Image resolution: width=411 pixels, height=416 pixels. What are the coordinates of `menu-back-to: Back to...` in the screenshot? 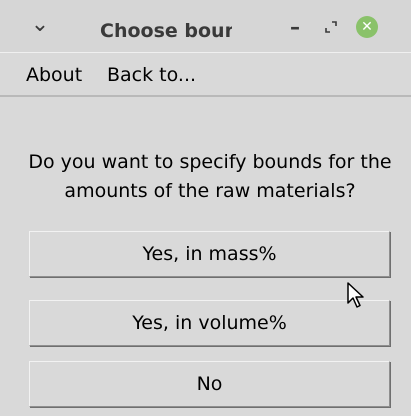 It's located at (151, 75).